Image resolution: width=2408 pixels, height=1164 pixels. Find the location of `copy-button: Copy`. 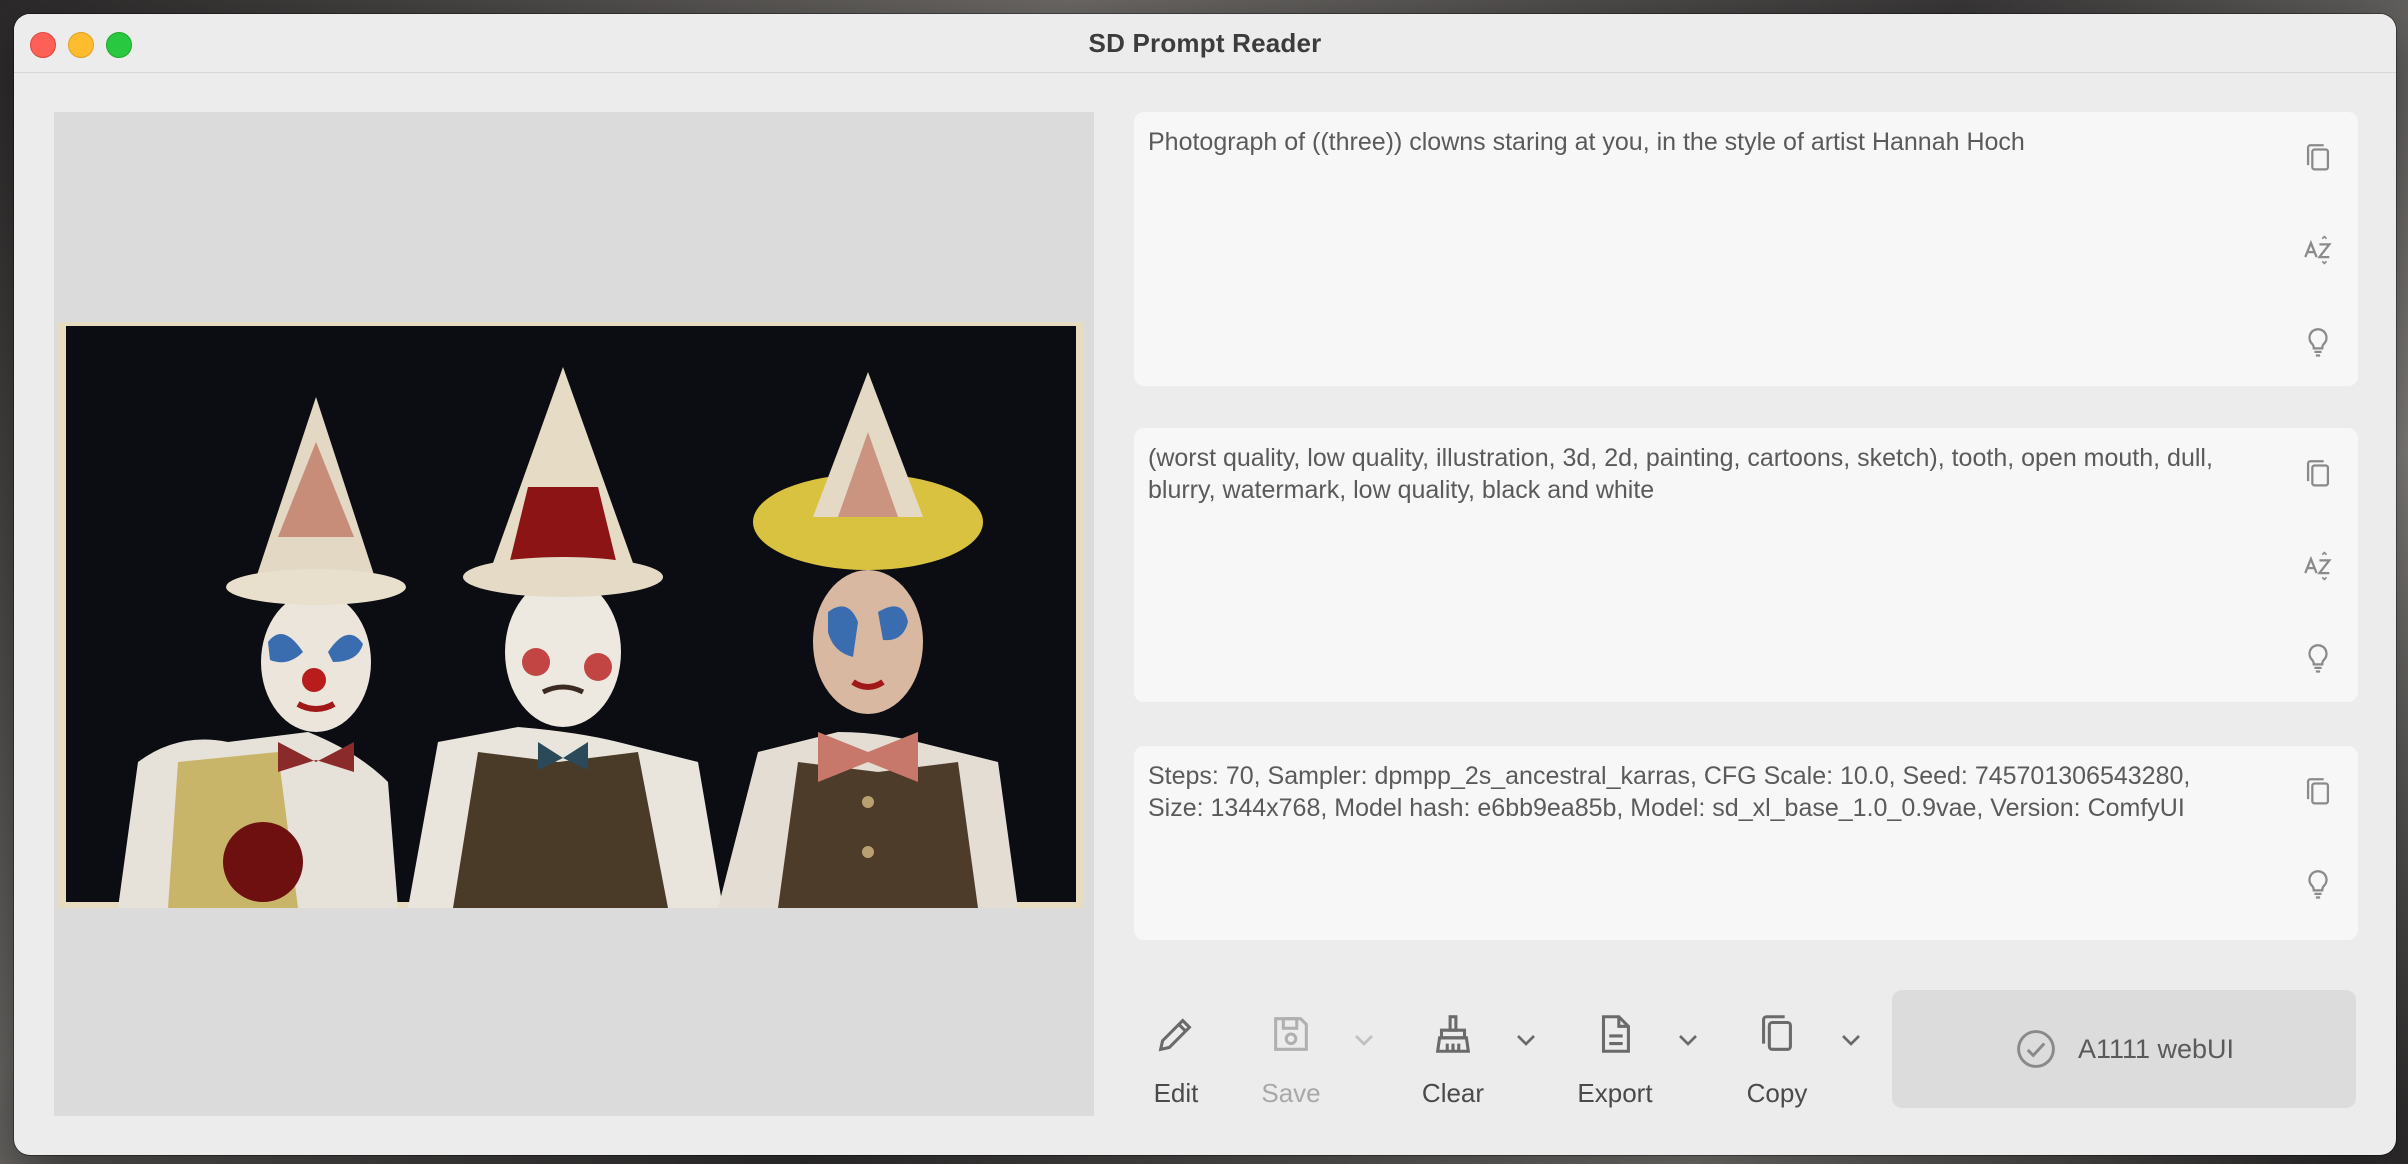

copy-button: Copy is located at coordinates (1777, 1056).